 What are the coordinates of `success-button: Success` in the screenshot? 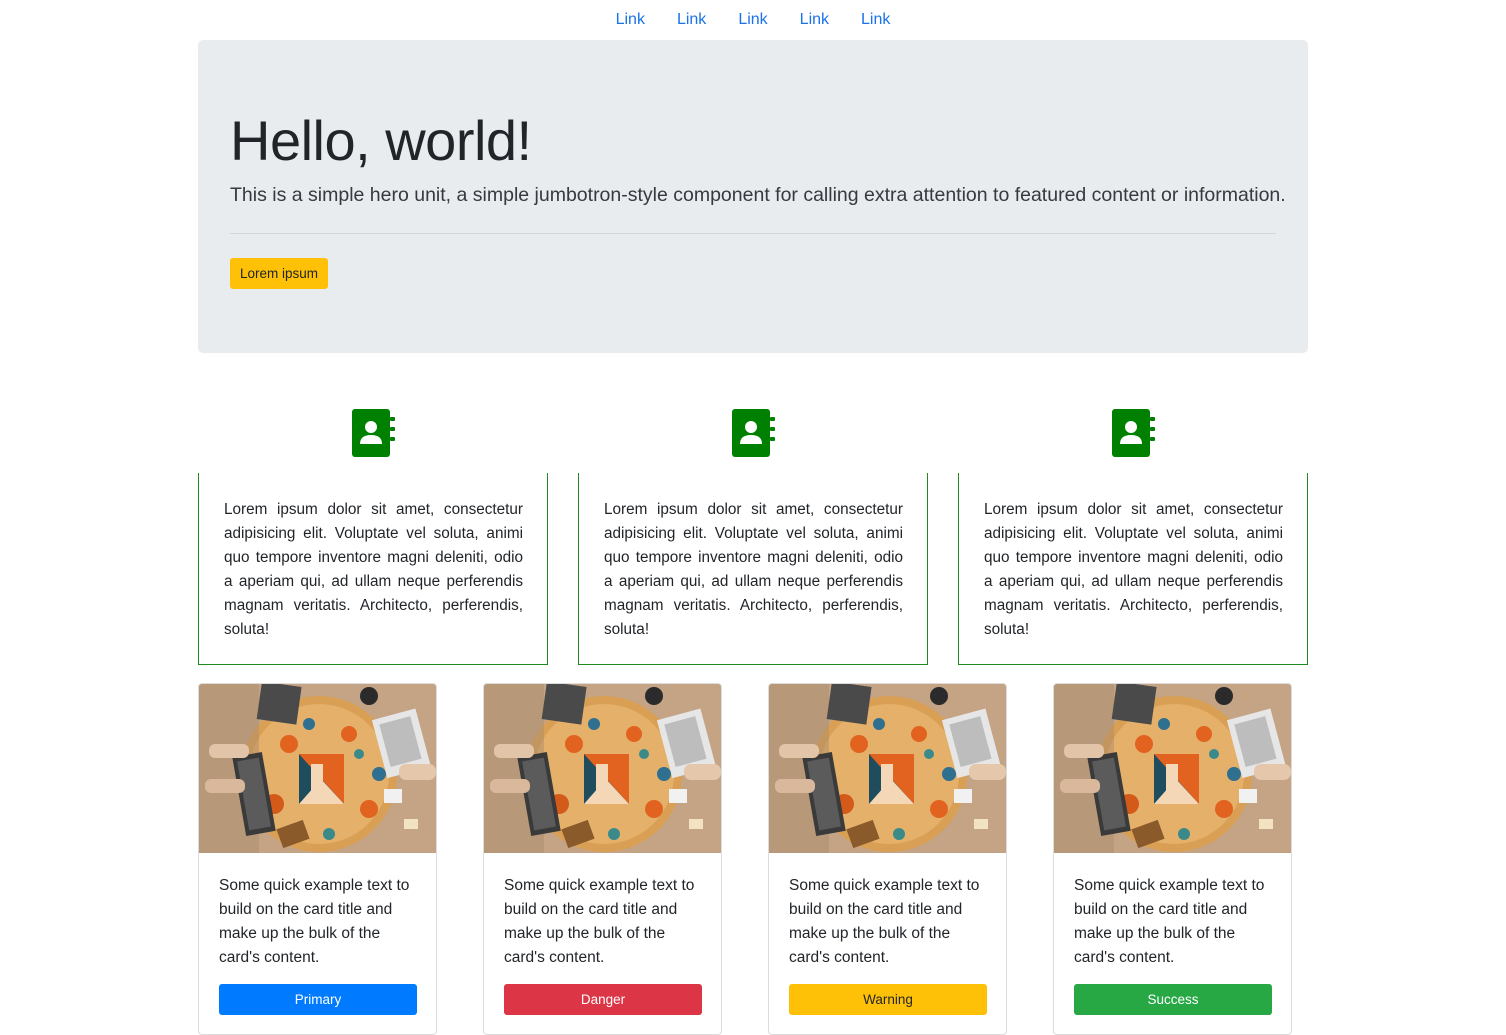 It's located at (1173, 999).